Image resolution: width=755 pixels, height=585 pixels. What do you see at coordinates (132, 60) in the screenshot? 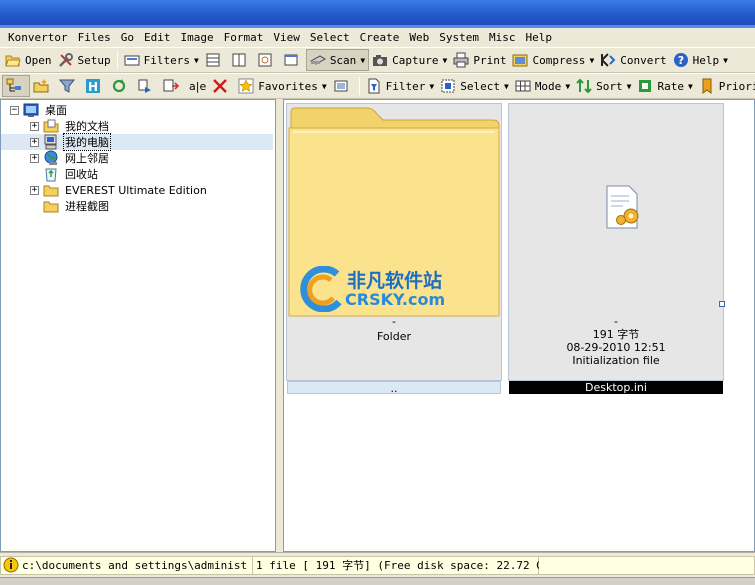
I see `filters-icon` at bounding box center [132, 60].